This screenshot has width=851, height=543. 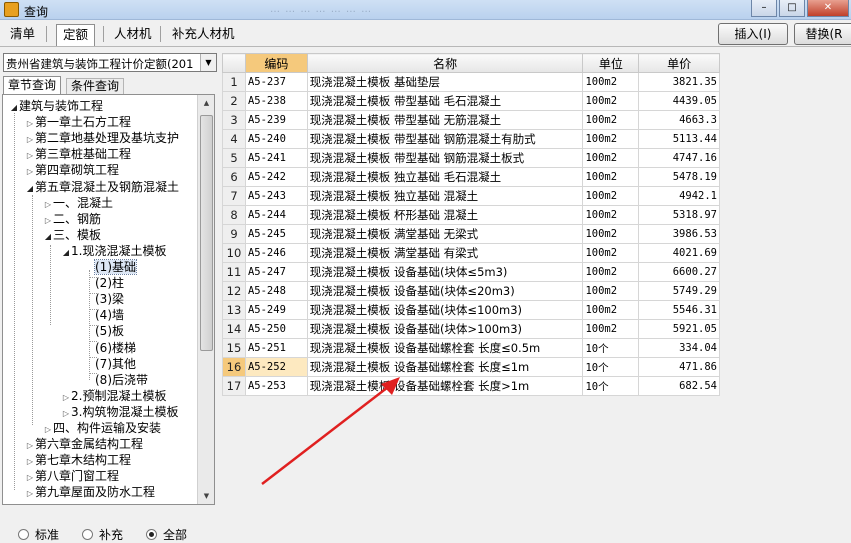 I want to click on tree-node: (5)板, so click(x=104, y=331).